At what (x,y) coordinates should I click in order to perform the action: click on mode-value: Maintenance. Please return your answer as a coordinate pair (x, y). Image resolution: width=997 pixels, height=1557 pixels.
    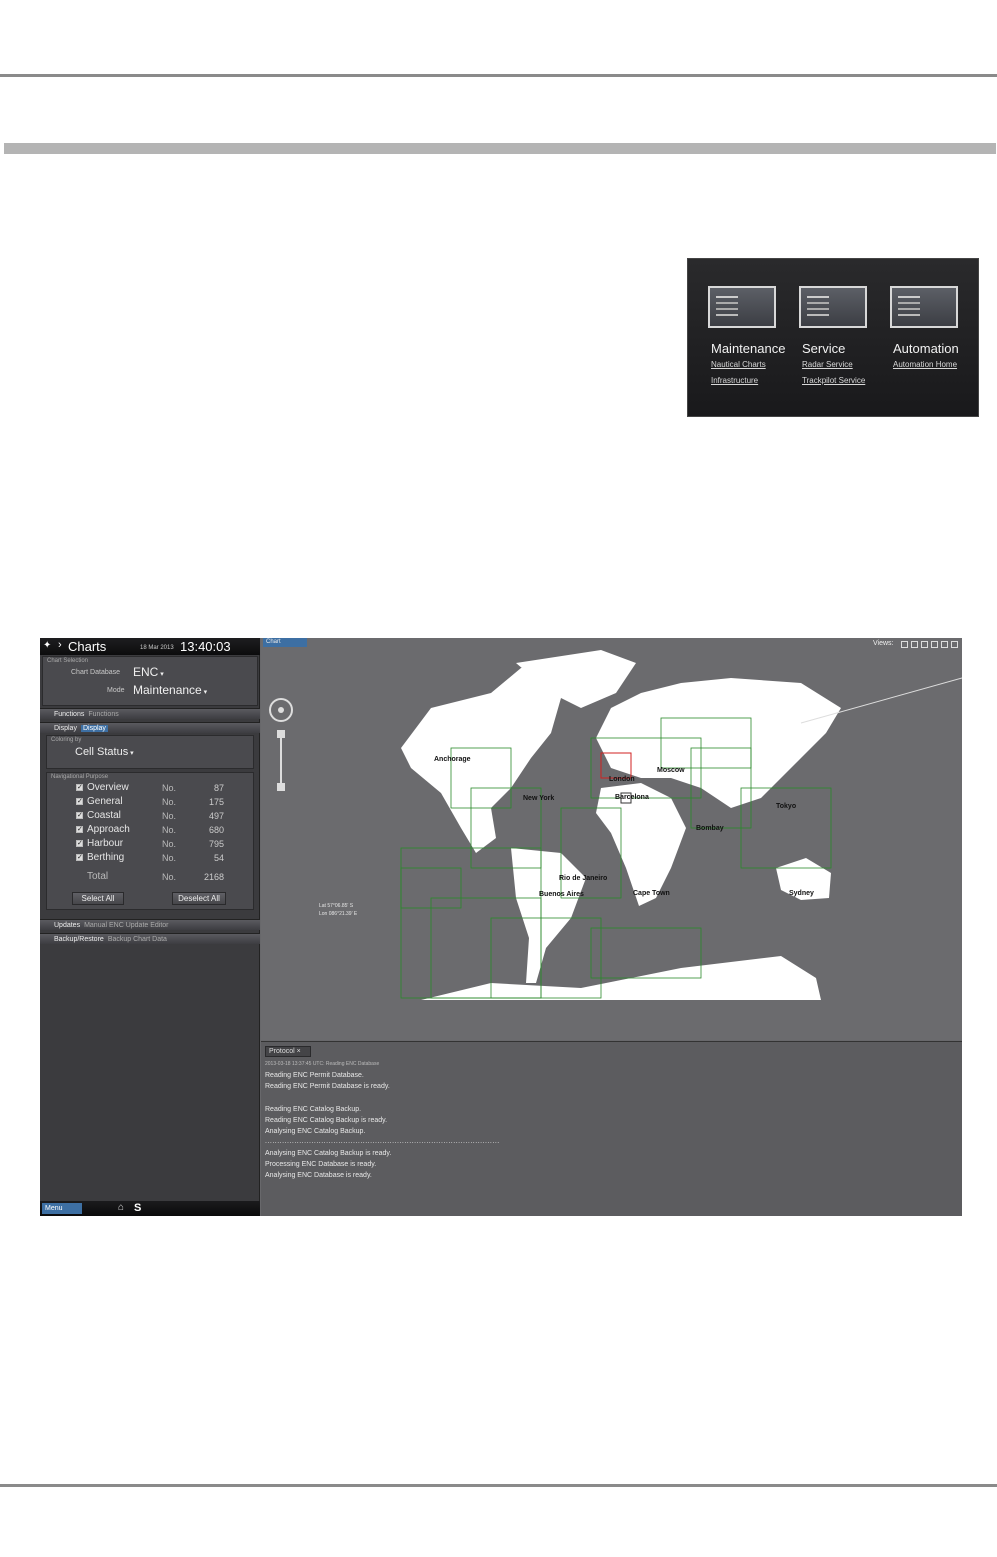
    Looking at the image, I should click on (167, 690).